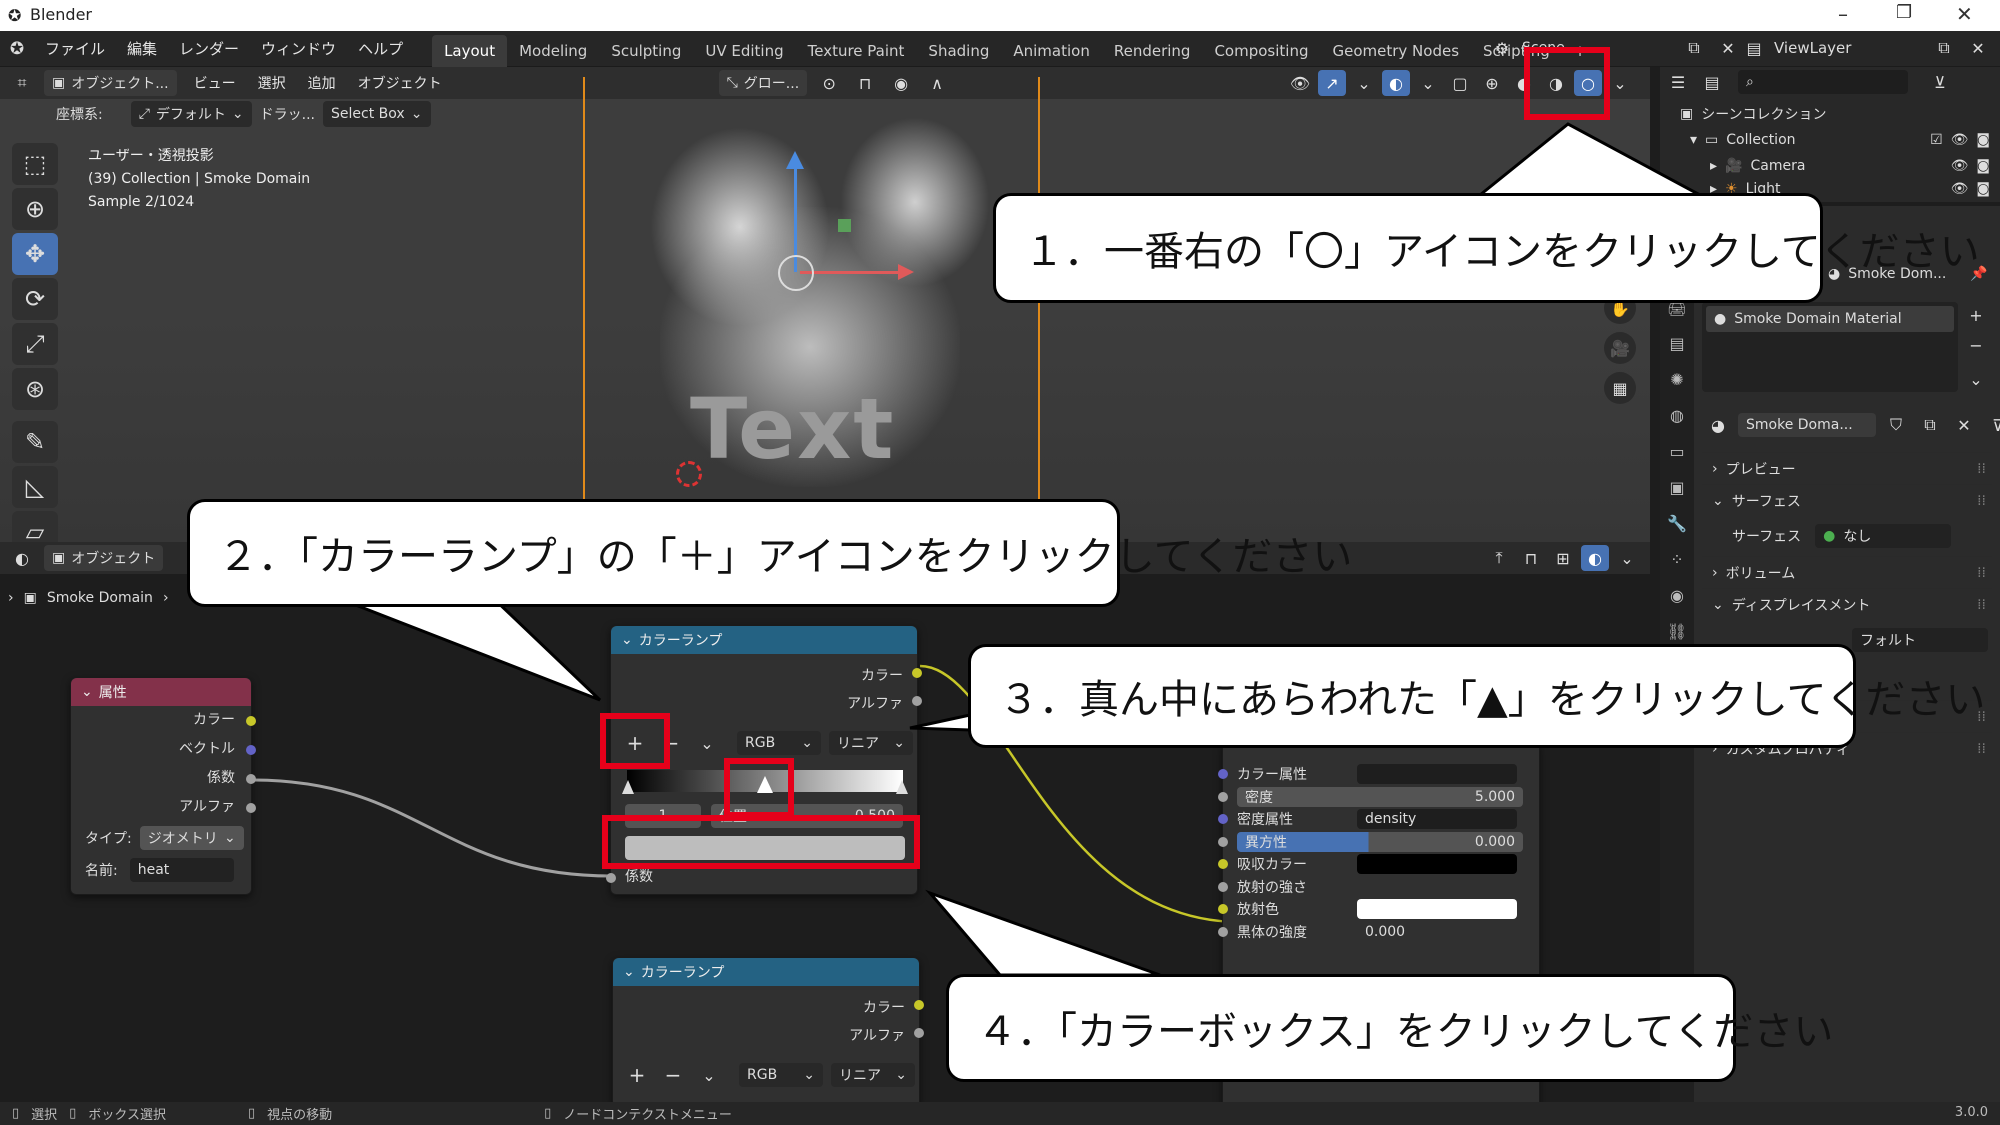 The image size is (2000, 1125). I want to click on volume-row: 密度 5.000, so click(1379, 797).